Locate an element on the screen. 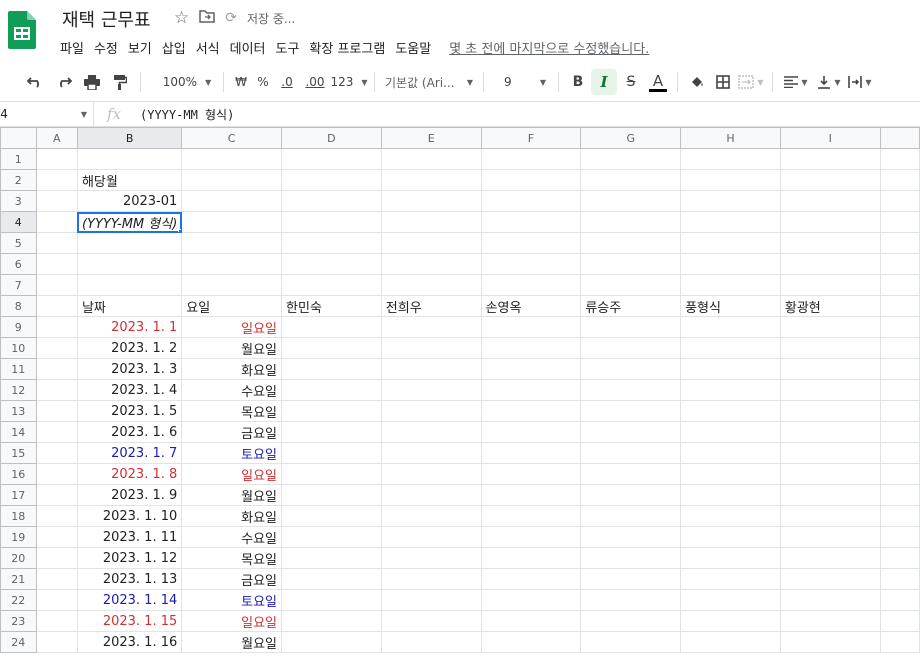 This screenshot has height=656, width=920. row-header: 15 is located at coordinates (18, 453).